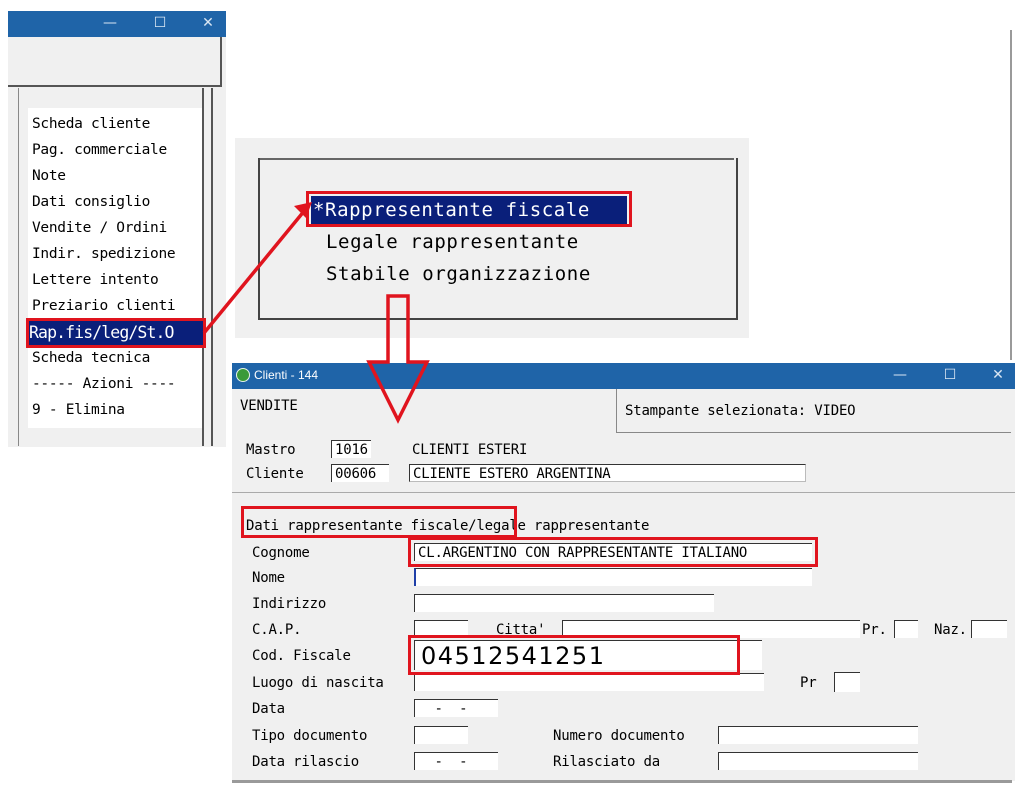  What do you see at coordinates (398, 359) in the screenshot?
I see `down-arrow-icon` at bounding box center [398, 359].